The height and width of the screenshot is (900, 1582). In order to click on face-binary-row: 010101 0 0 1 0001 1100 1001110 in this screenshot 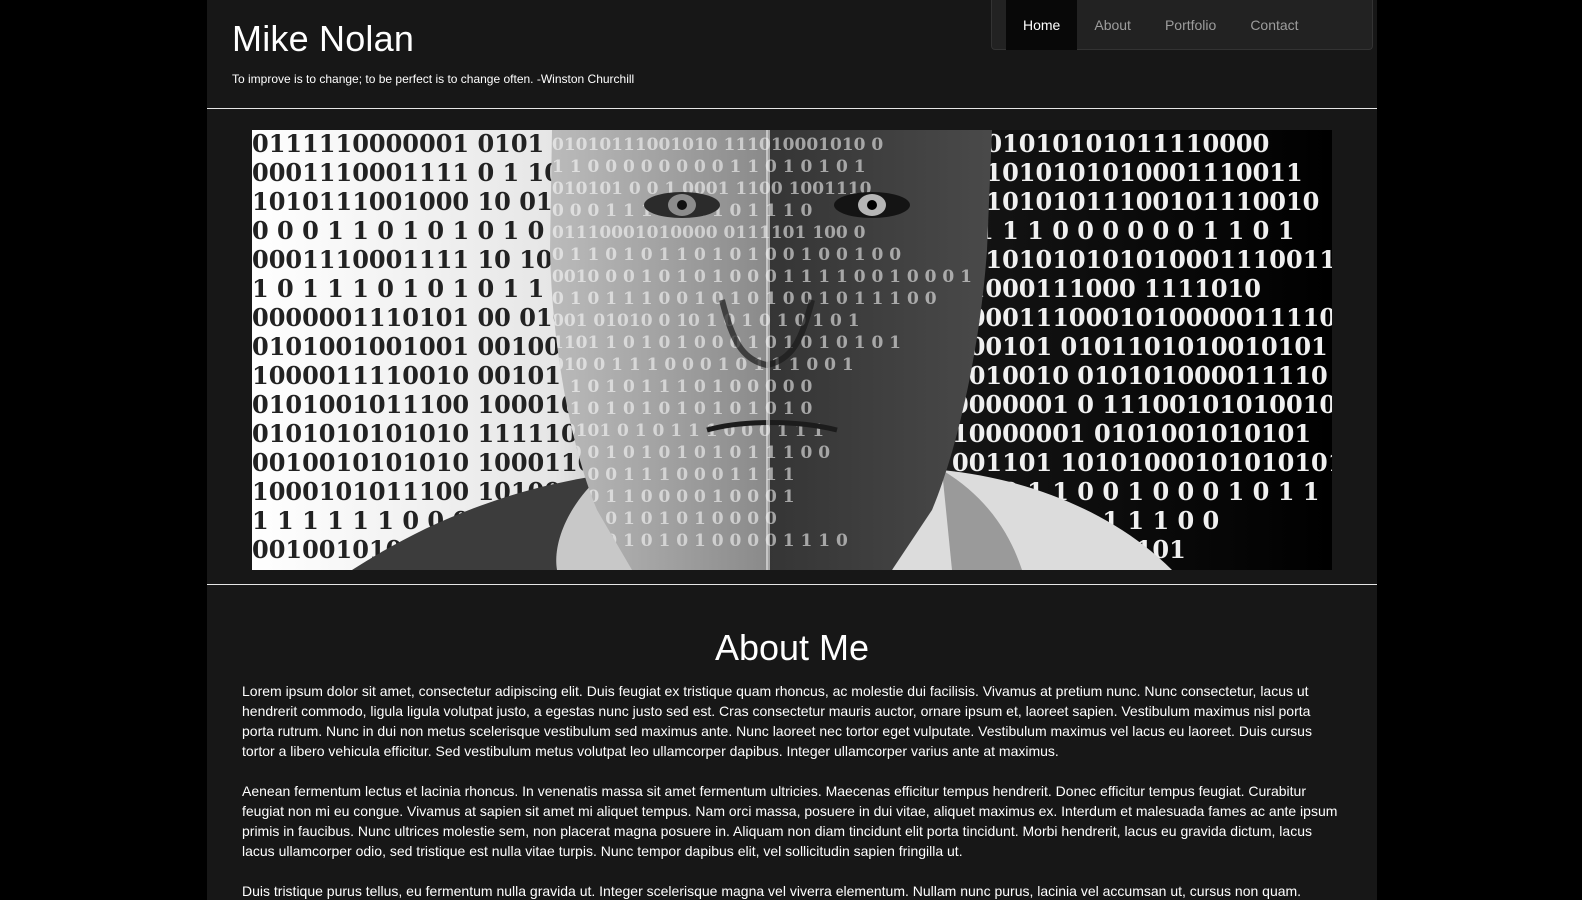, I will do `click(712, 189)`.